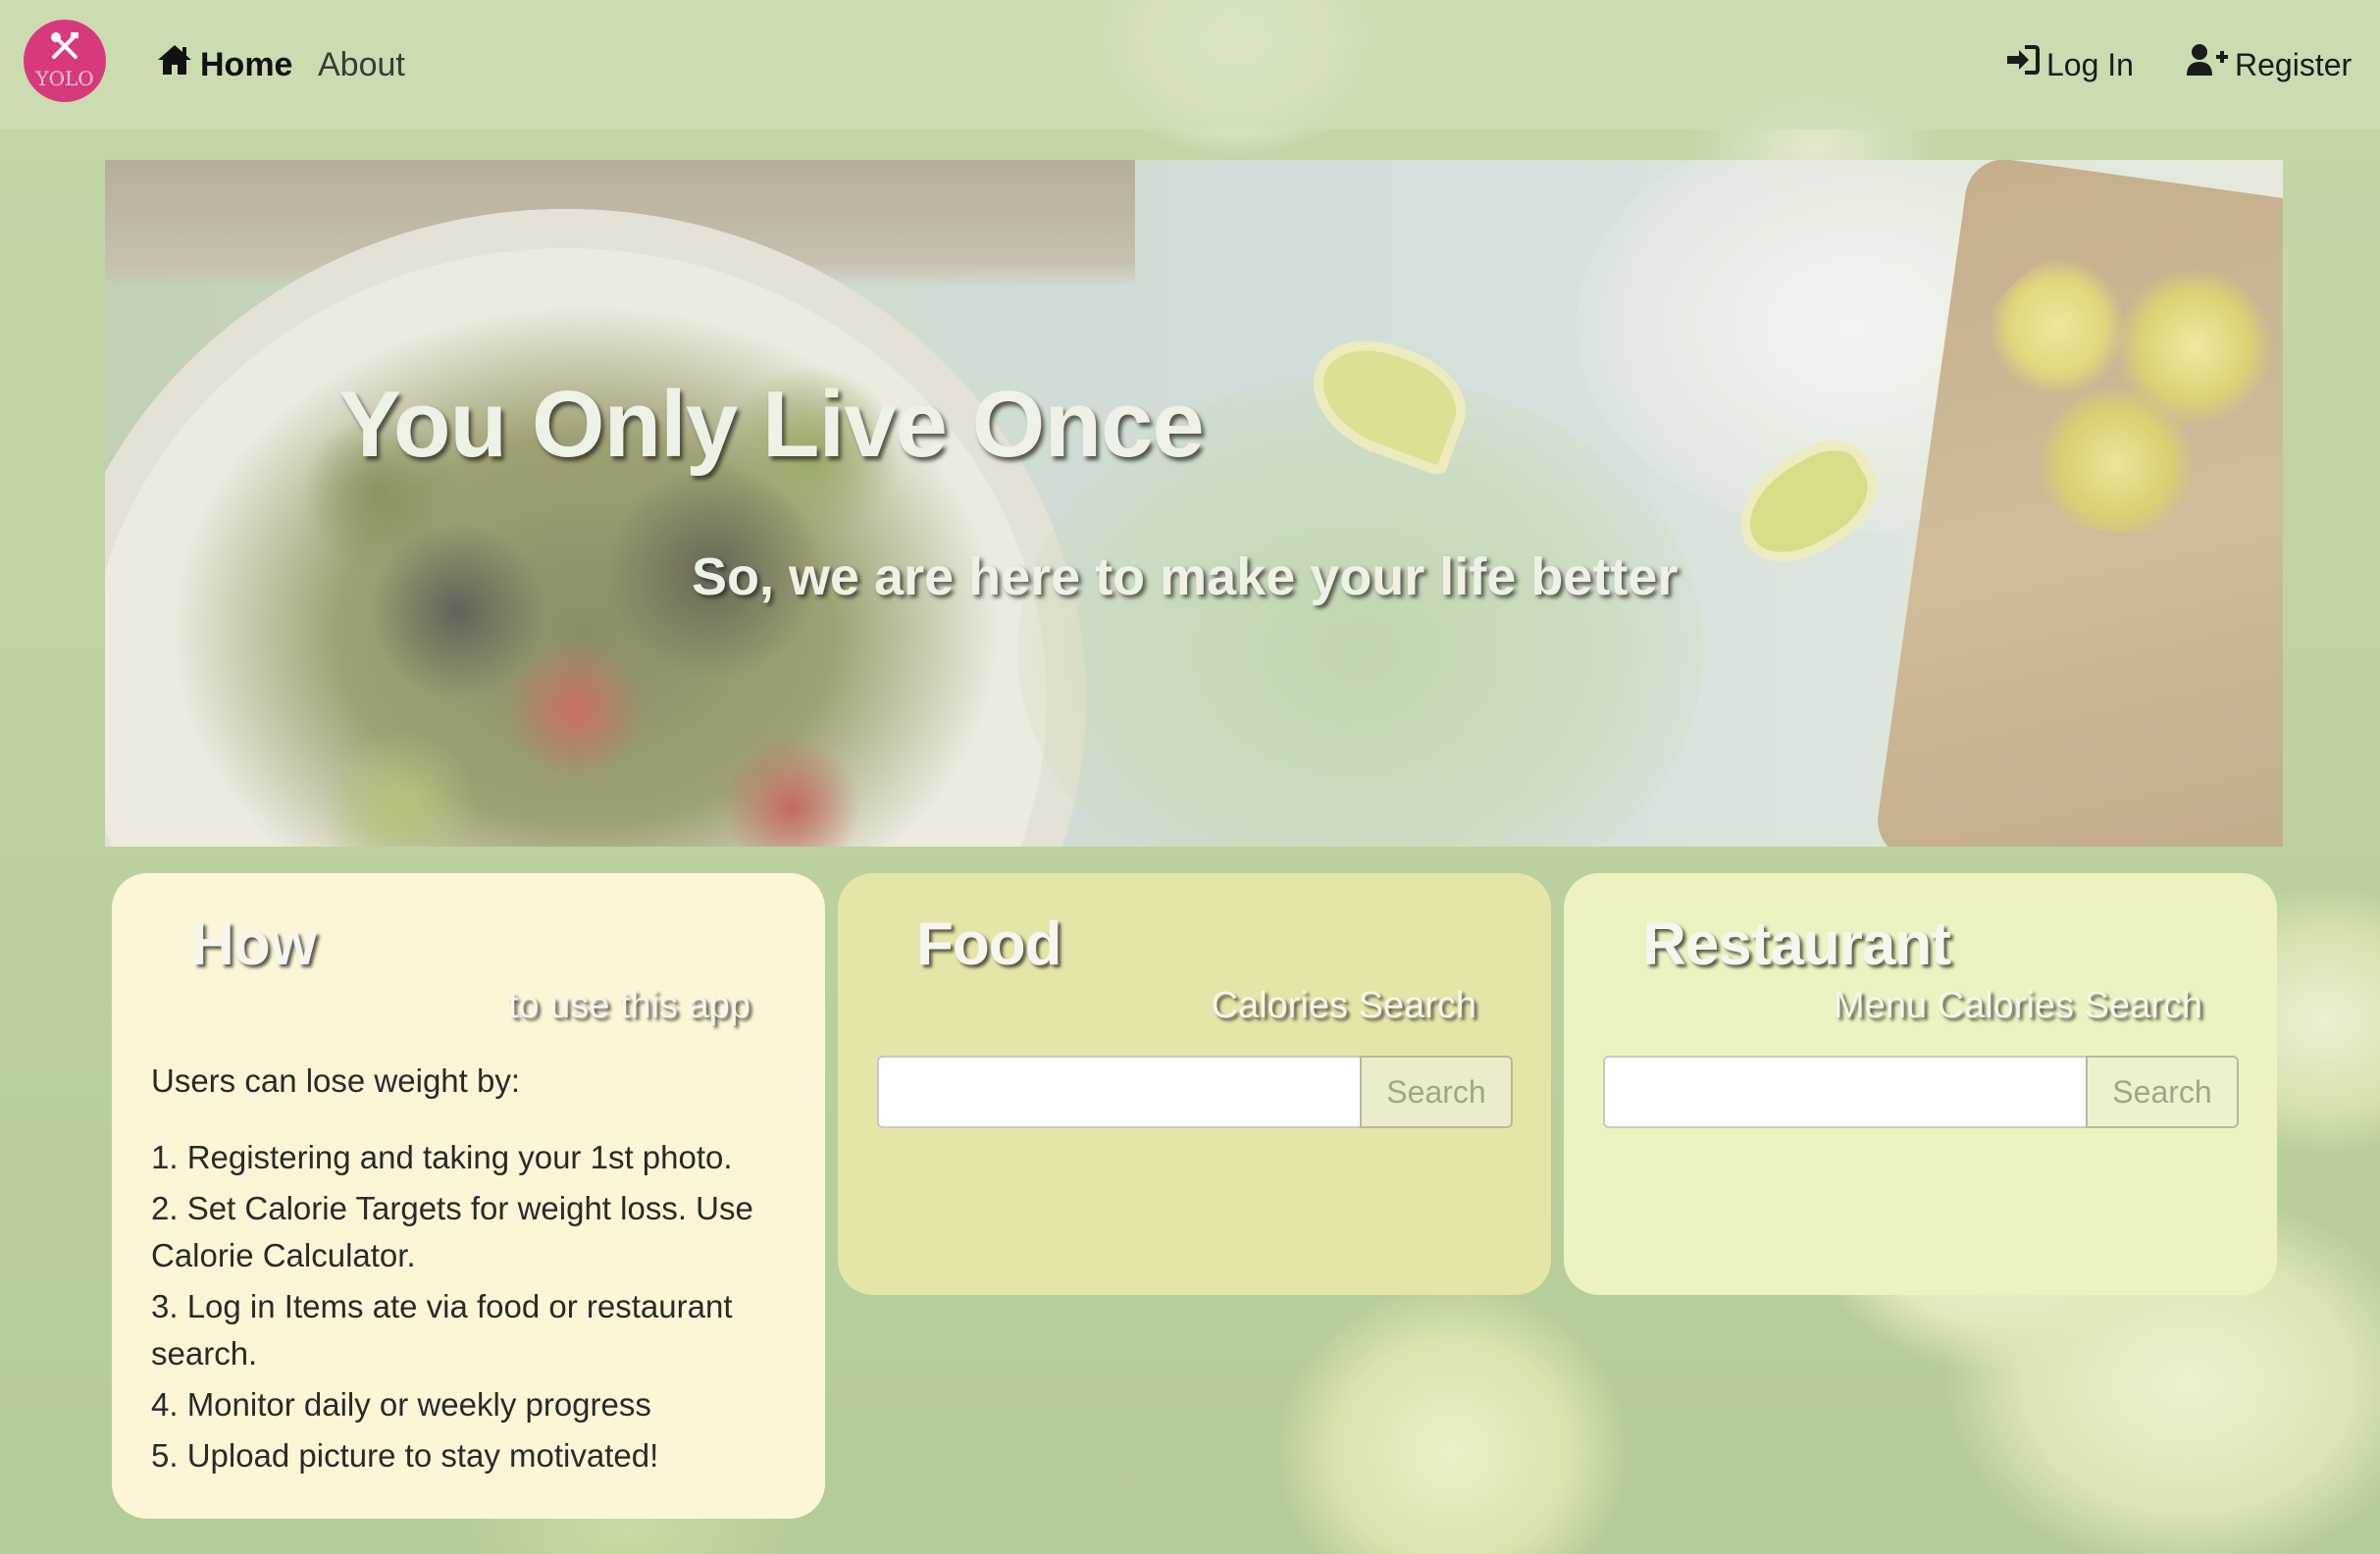  Describe the element at coordinates (401, 1404) in the screenshot. I see `list-item: 4. Monitor daily or weekly progress` at that location.